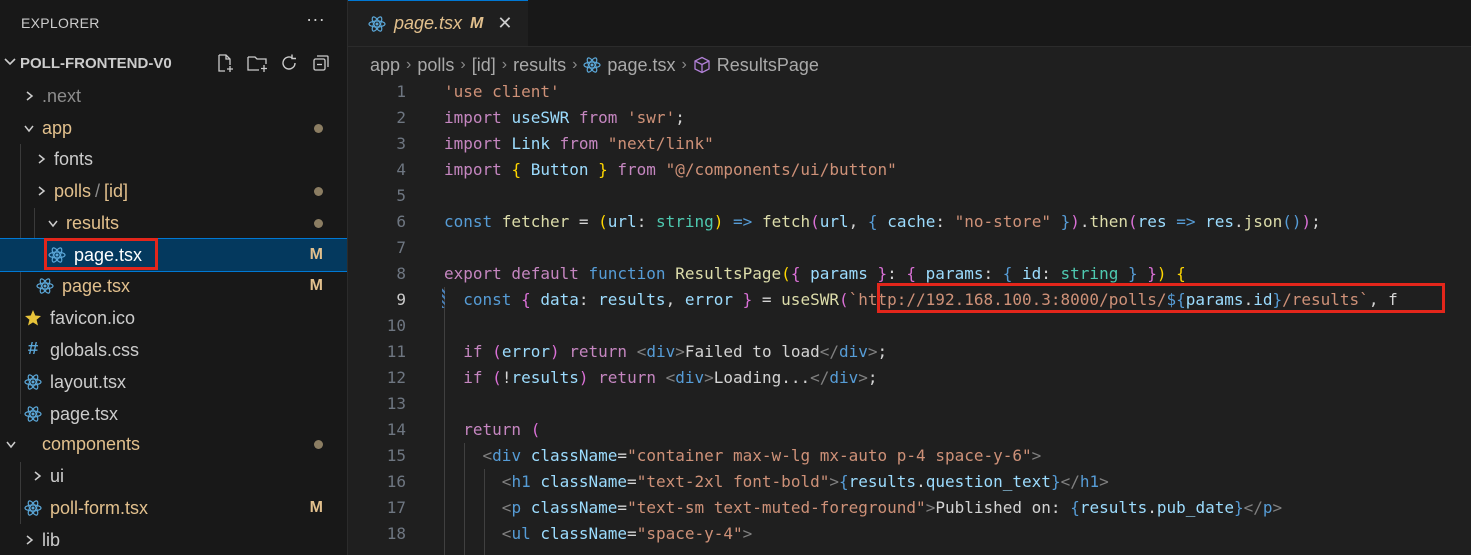 The image size is (1471, 555). Describe the element at coordinates (909, 248) in the screenshot. I see `code-line: 7` at that location.